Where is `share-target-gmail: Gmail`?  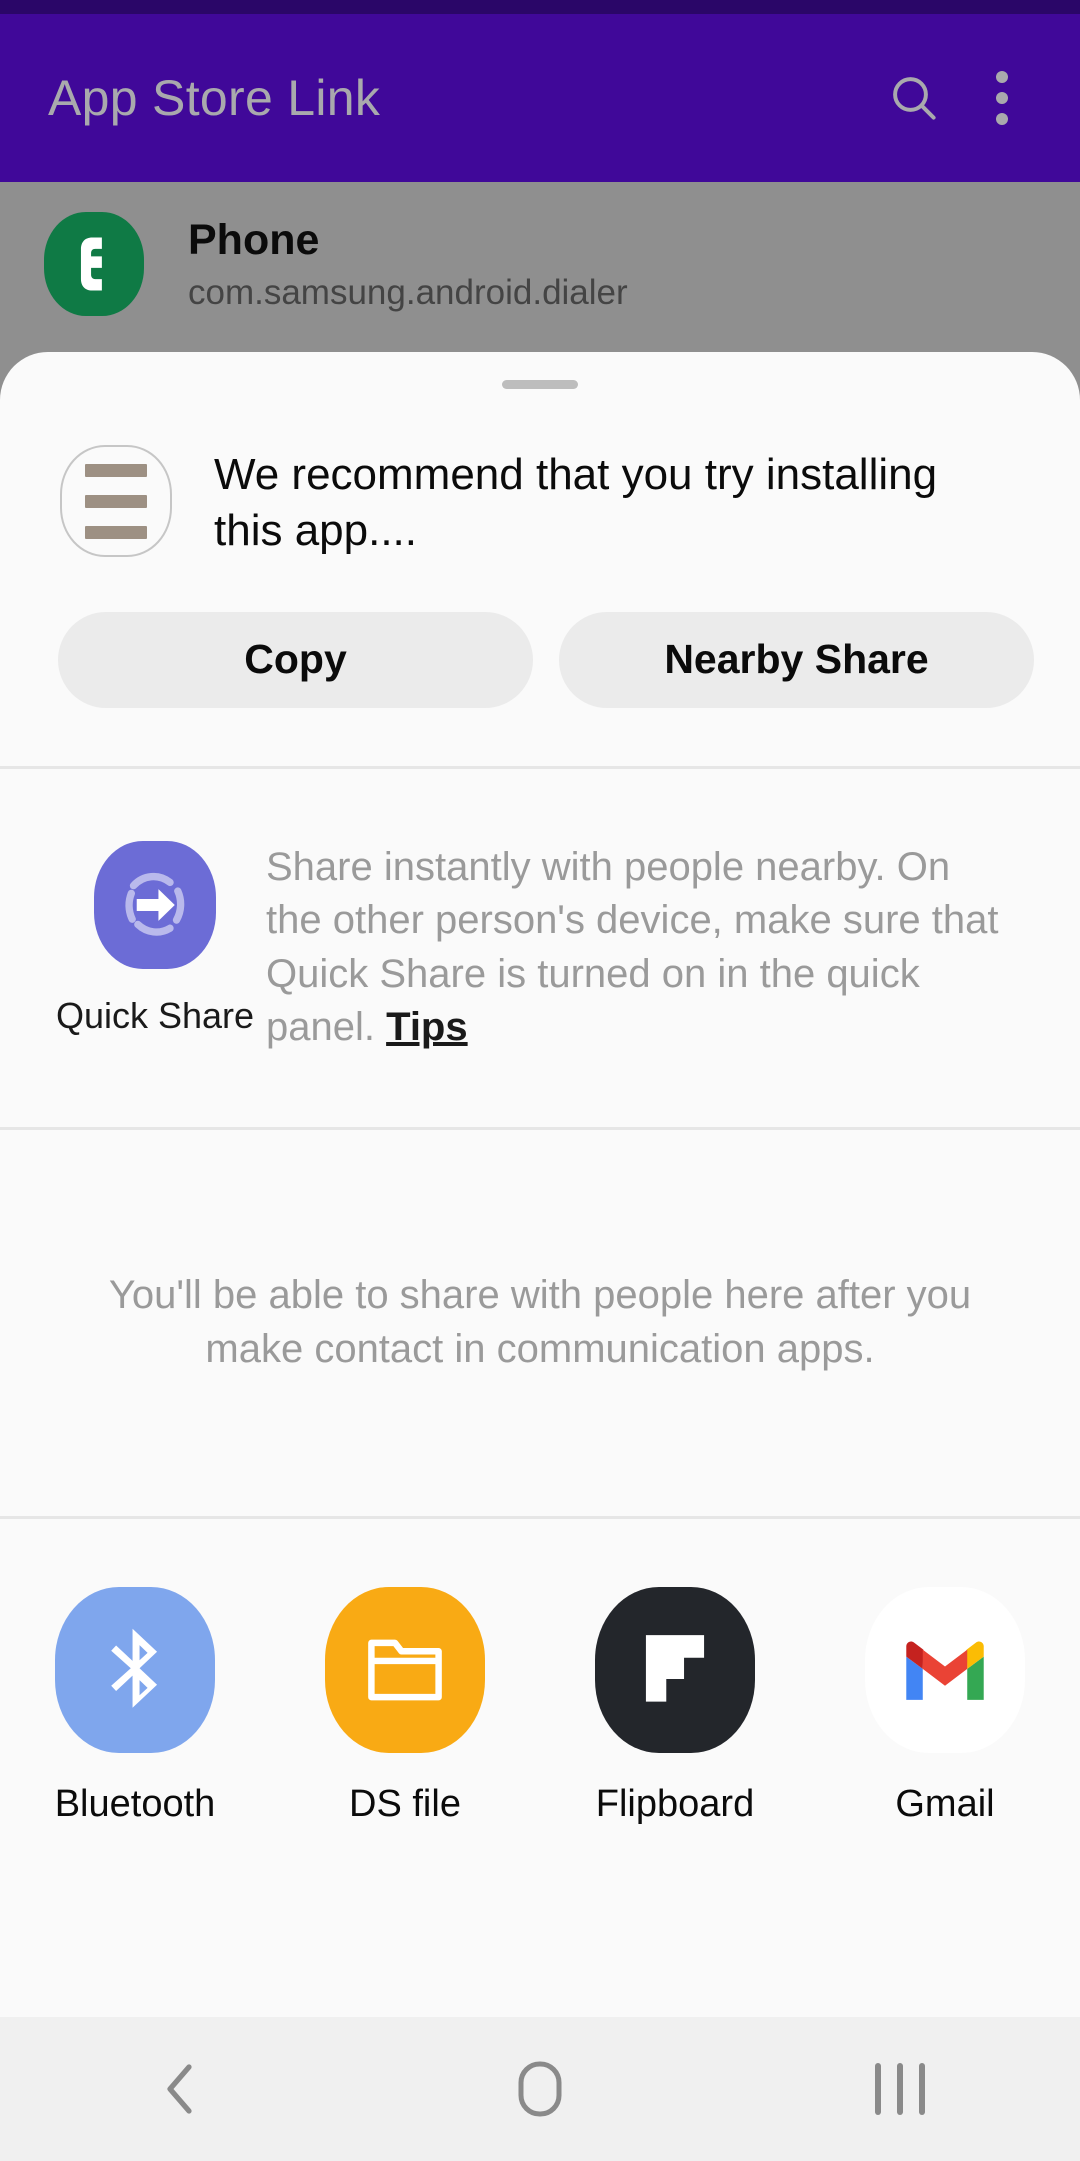
share-target-gmail: Gmail is located at coordinates (945, 1706).